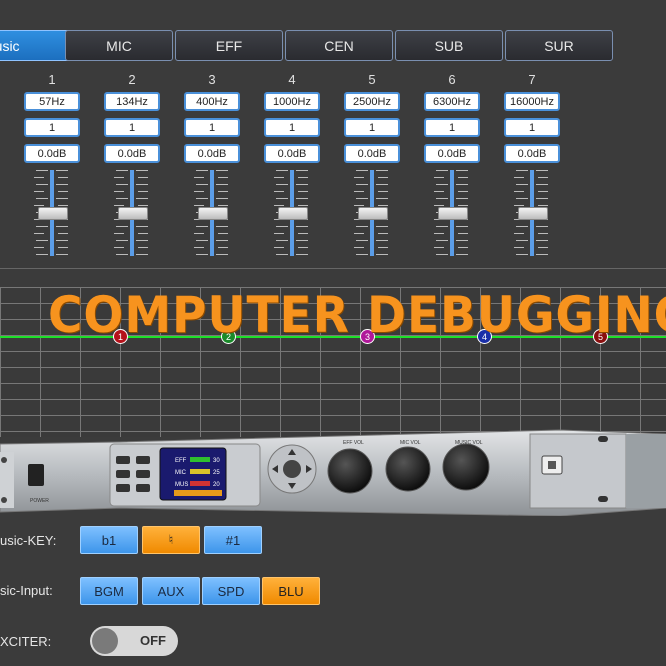 The height and width of the screenshot is (666, 666). I want to click on freq-field: 6300Hz, so click(452, 101).